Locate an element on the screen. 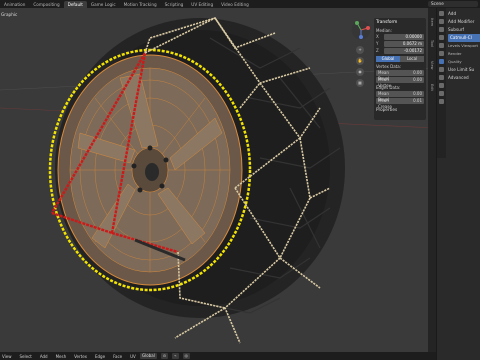 The image size is (480, 360). median-y-row: Y 0.0672 m is located at coordinates (400, 44).